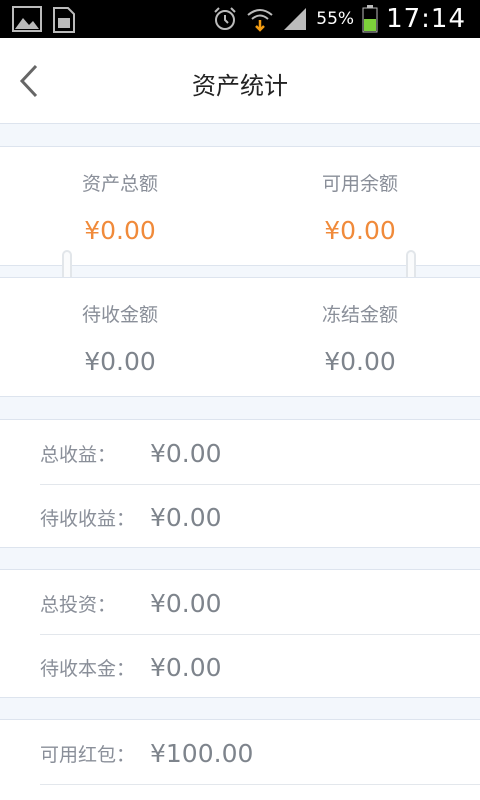  What do you see at coordinates (78, 454) in the screenshot?
I see `total-earnings-label: 总收益：` at bounding box center [78, 454].